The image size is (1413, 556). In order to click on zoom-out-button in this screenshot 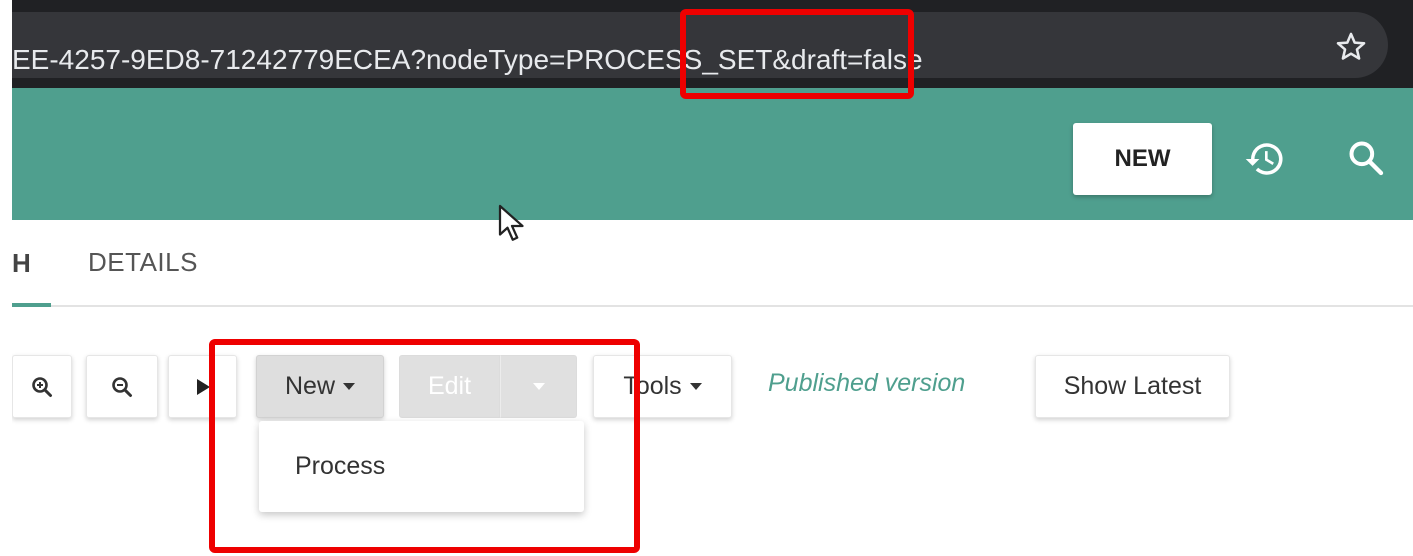, I will do `click(122, 386)`.